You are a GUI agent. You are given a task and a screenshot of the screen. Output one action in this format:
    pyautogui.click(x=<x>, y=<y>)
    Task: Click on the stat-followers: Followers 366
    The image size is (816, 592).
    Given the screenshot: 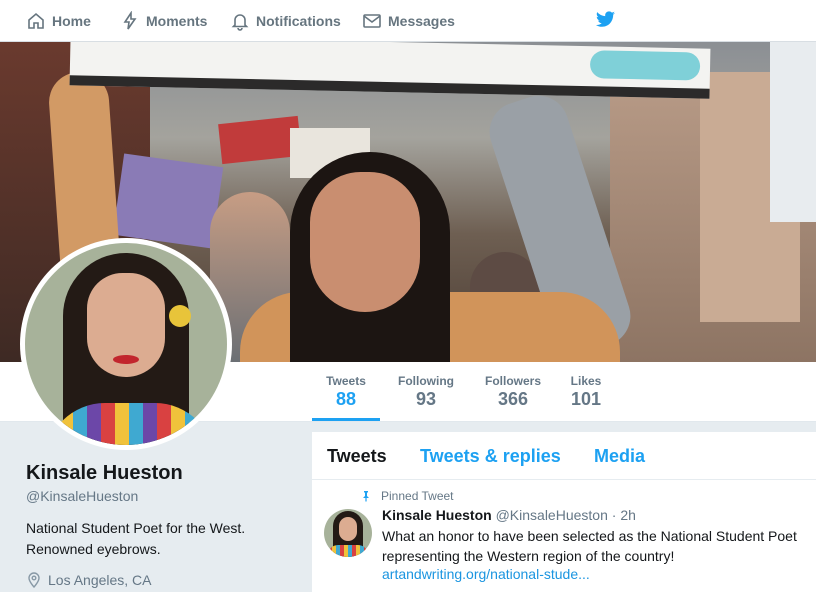 What is the action you would take?
    pyautogui.click(x=513, y=392)
    